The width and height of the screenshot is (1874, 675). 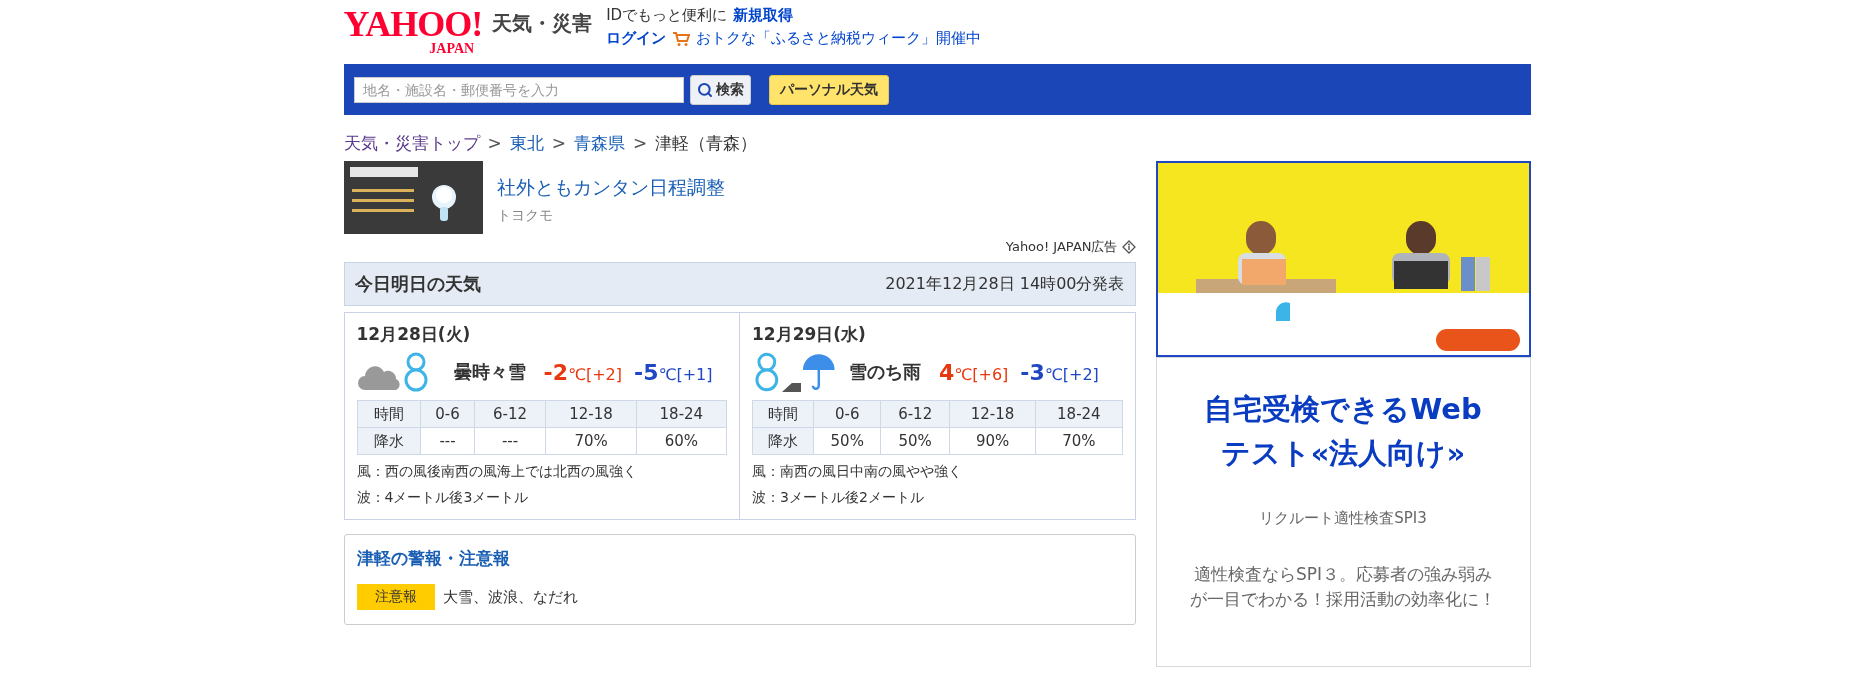 I want to click on personal-weather-button: パーソナル天気, so click(x=828, y=89).